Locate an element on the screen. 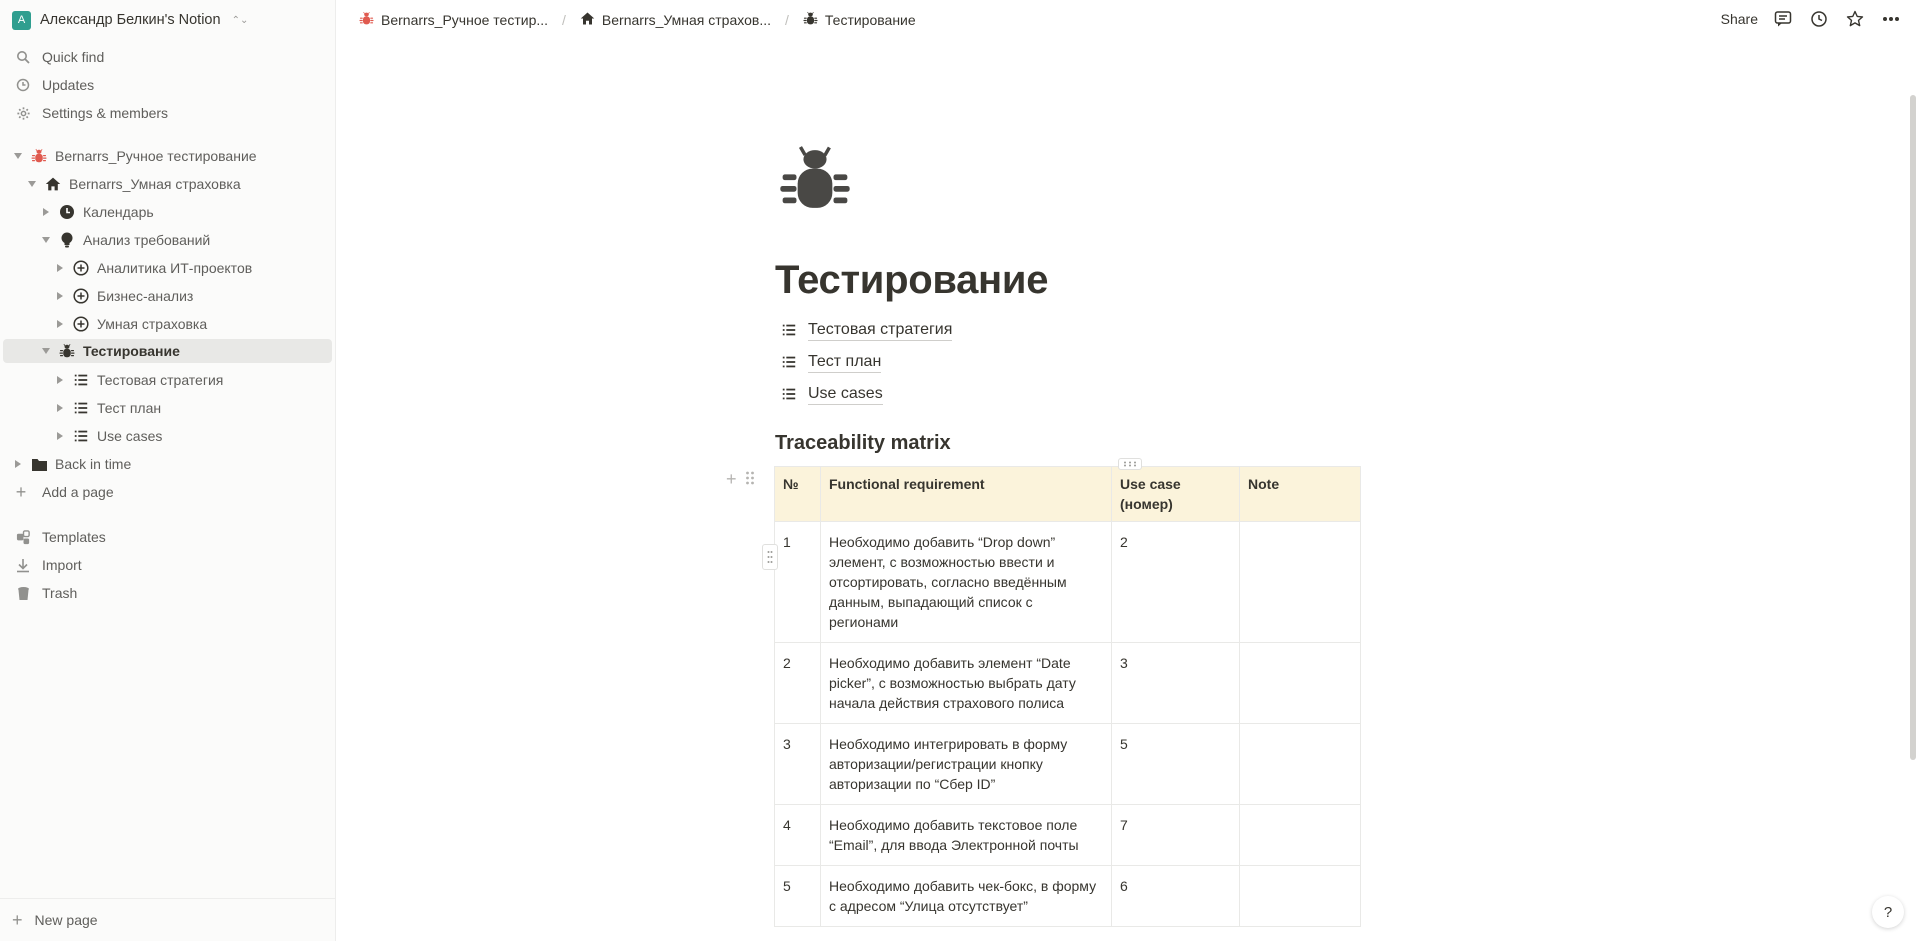 This screenshot has width=1918, height=941. sidebar-item-label: Updates is located at coordinates (68, 85).